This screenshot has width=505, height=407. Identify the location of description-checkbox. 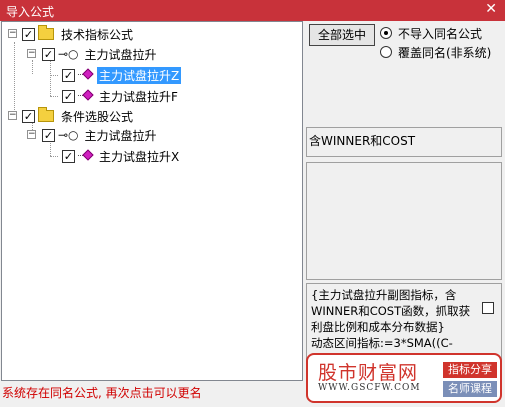
(488, 308).